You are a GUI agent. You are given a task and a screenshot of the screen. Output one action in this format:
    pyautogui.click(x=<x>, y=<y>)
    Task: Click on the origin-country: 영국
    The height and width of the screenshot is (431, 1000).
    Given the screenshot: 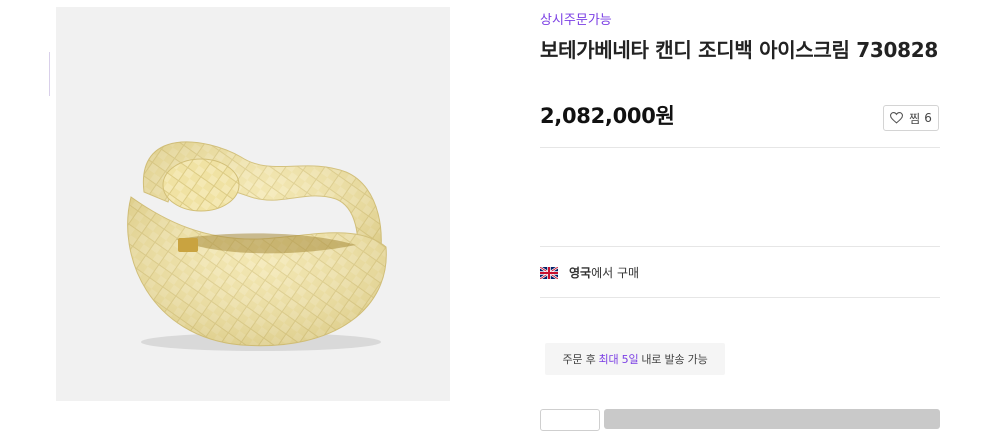 What is the action you would take?
    pyautogui.click(x=580, y=273)
    